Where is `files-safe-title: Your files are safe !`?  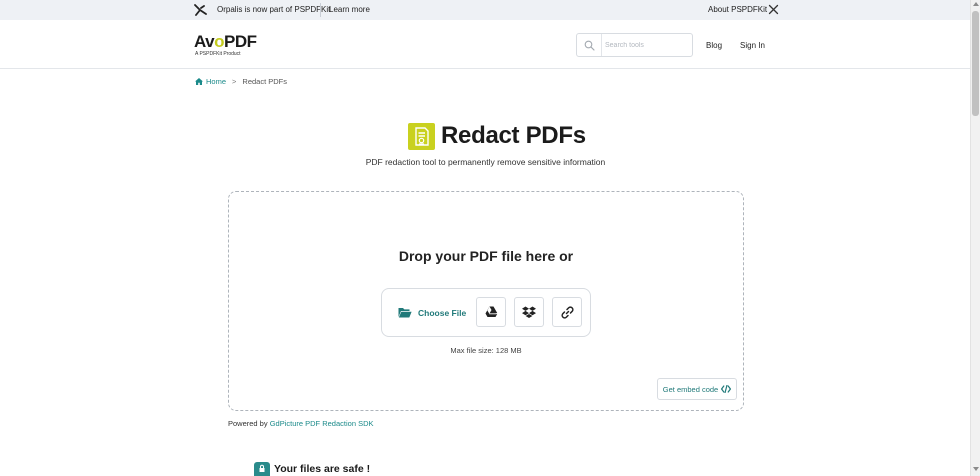 files-safe-title: Your files are safe ! is located at coordinates (322, 469).